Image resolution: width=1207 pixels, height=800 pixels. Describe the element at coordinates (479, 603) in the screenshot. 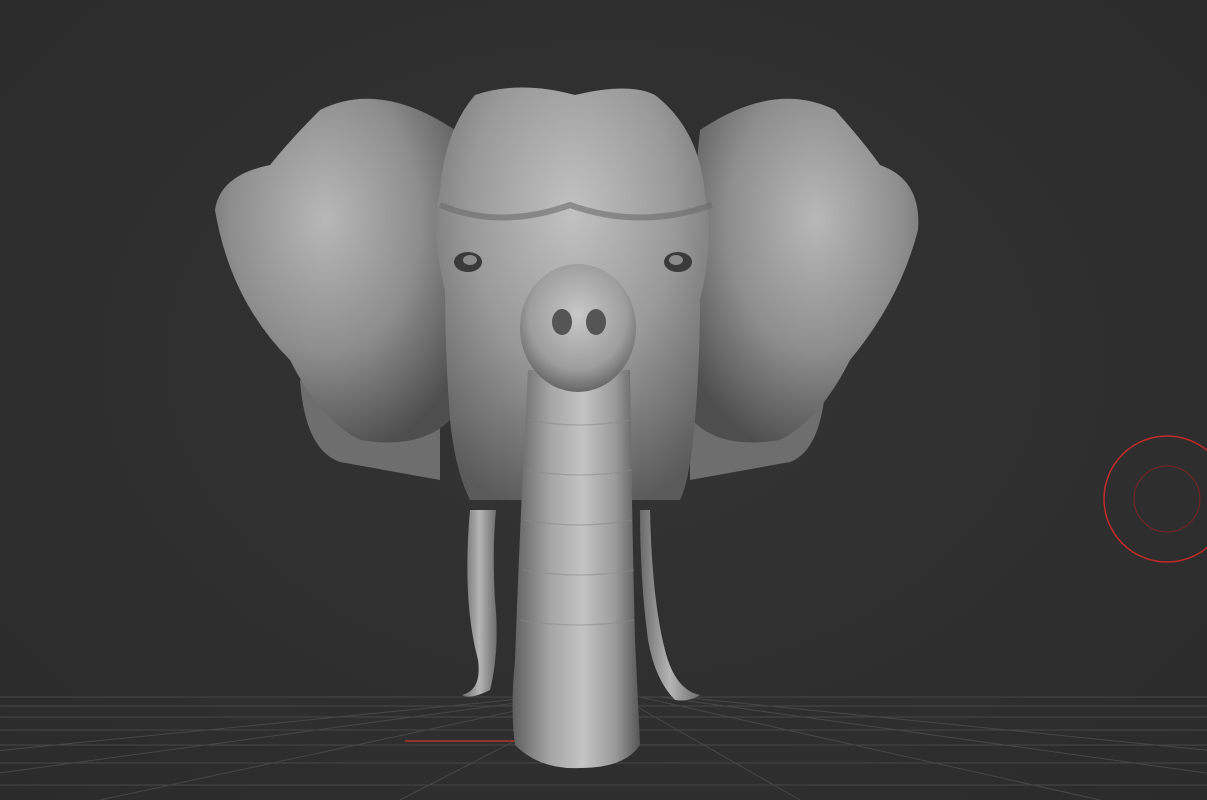

I see `left-tusk` at that location.